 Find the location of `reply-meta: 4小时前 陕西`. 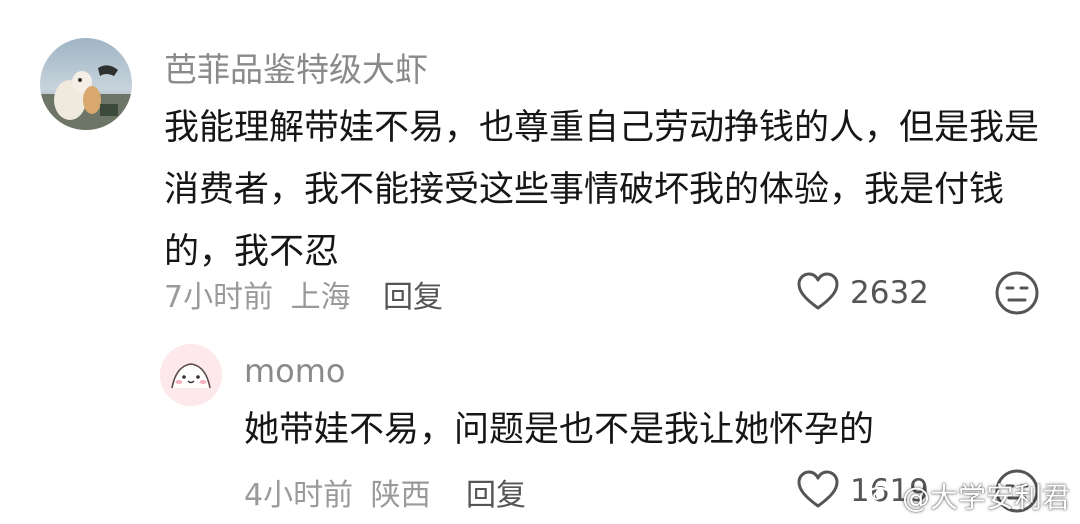

reply-meta: 4小时前 陕西 is located at coordinates (337, 492).